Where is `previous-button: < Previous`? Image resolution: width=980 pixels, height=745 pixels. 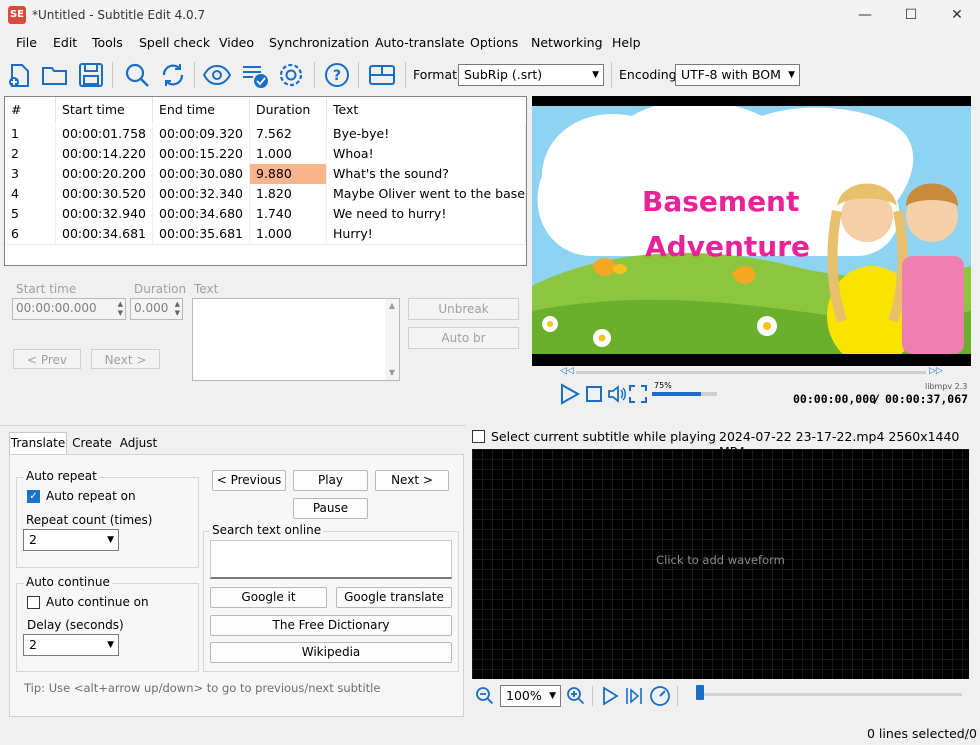
previous-button: < Previous is located at coordinates (249, 480).